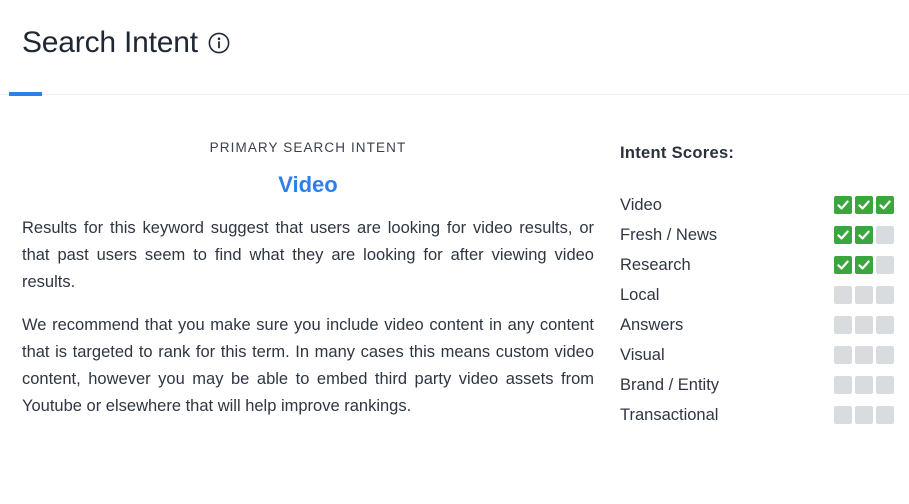 The image size is (909, 504). I want to click on score-row-visual: Visual, so click(758, 355).